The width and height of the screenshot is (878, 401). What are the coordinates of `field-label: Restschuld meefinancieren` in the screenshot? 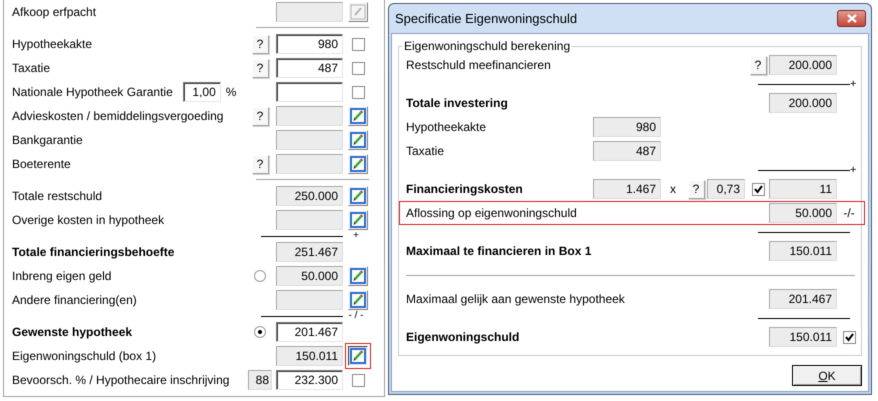 It's located at (479, 65).